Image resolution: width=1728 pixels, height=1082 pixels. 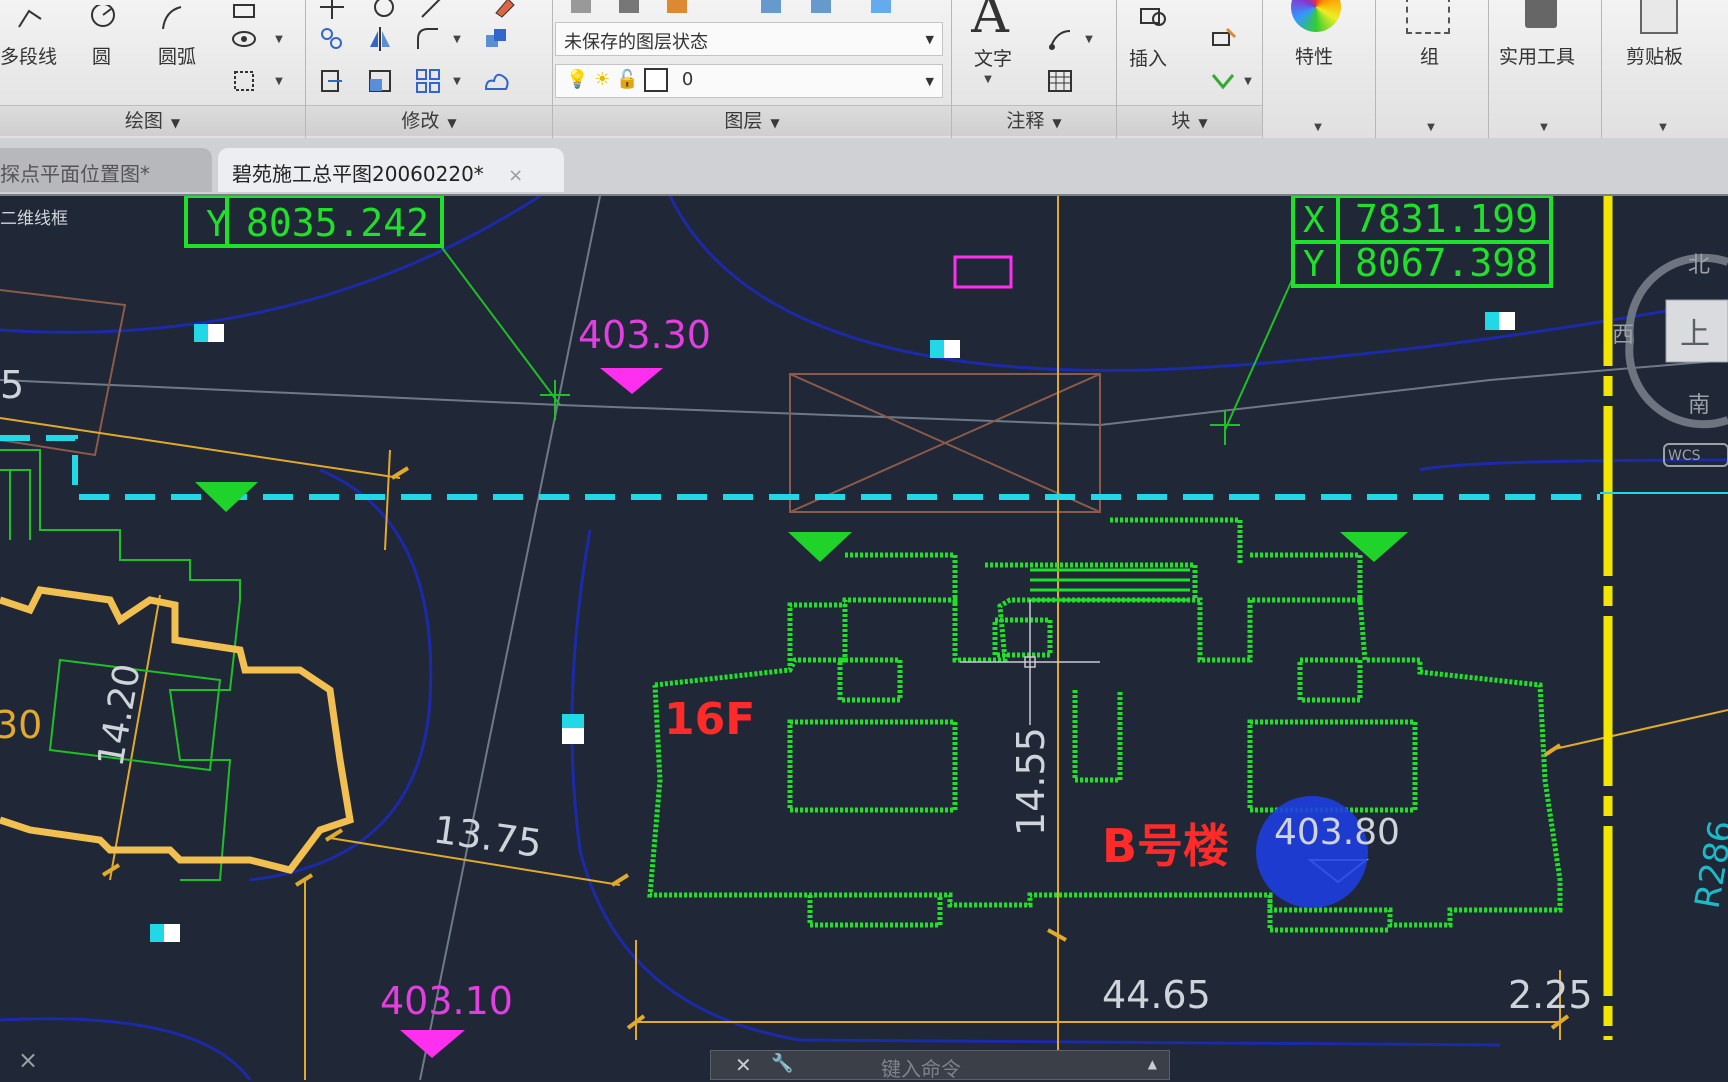 I want to click on fillet-dropdown: ▼, so click(x=457, y=39).